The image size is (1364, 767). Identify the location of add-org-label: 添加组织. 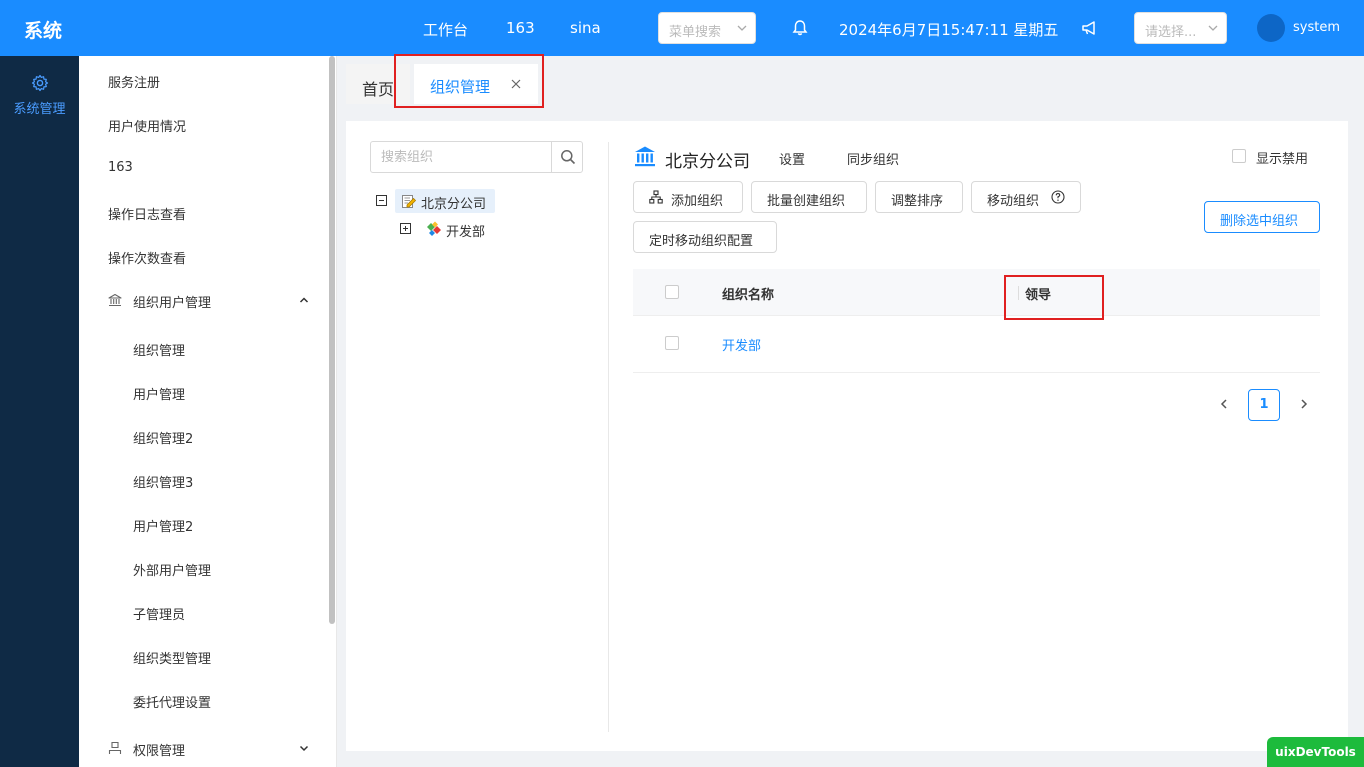
(697, 201).